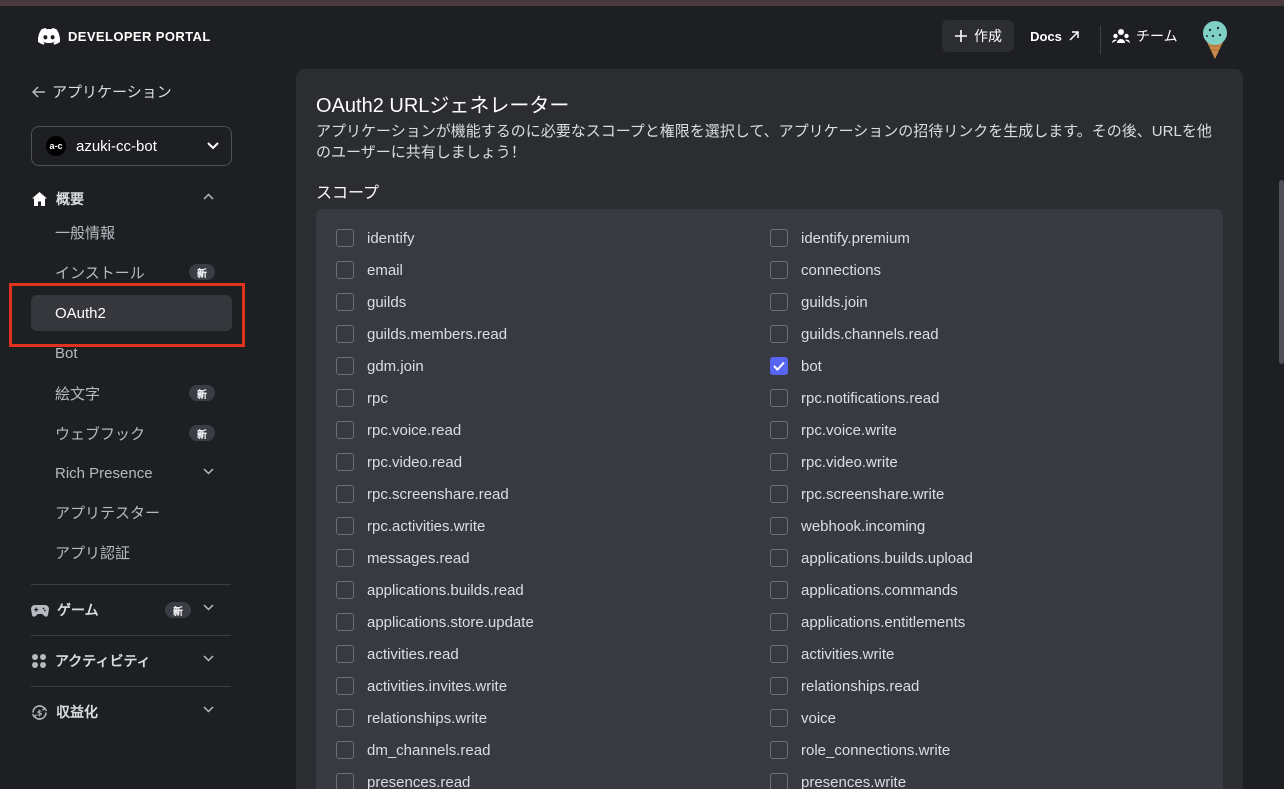  What do you see at coordinates (131, 433) in the screenshot?
I see `sidebar-item-webhooks: ウェブフック 新` at bounding box center [131, 433].